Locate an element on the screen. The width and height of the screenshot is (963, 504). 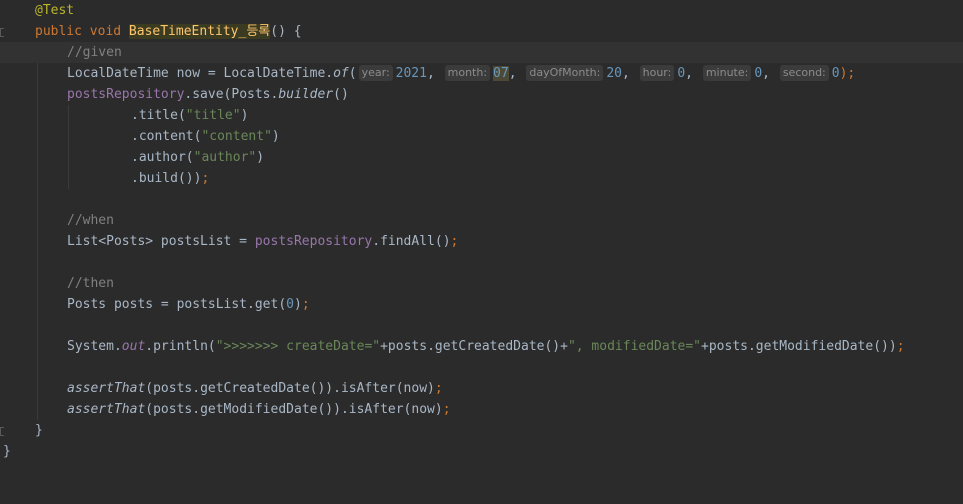
annotation-test: @Test is located at coordinates (55, 10).